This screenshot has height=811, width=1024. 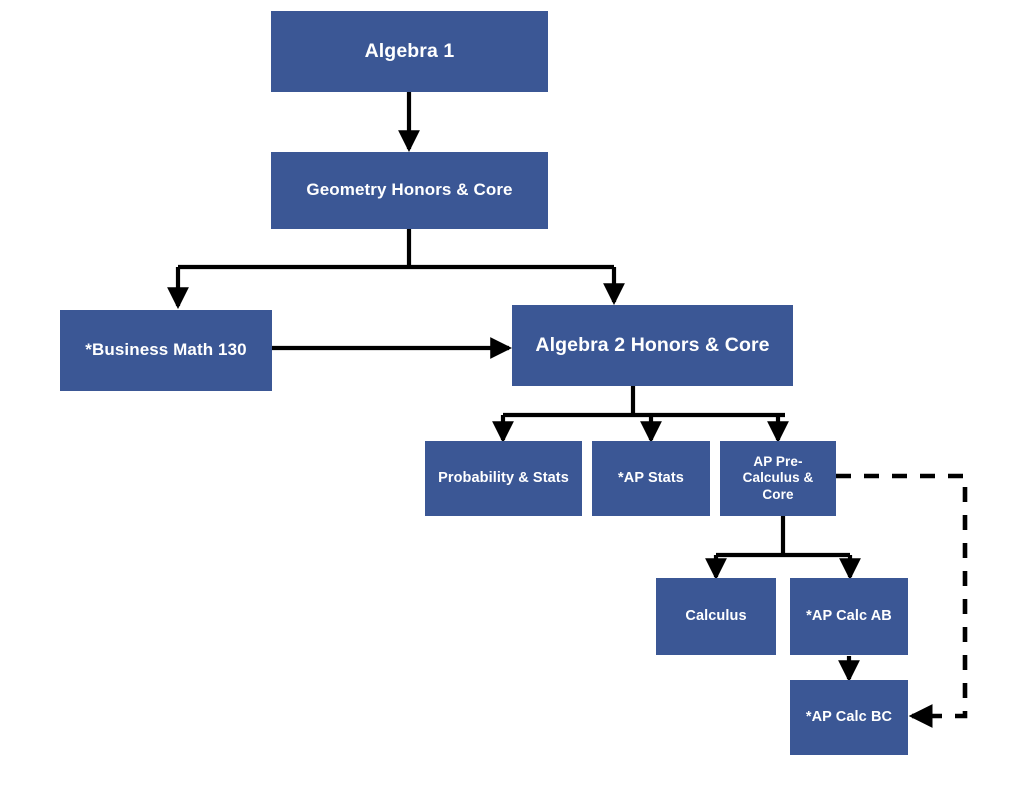 I want to click on node-ap-stats-label: *AP Stats, so click(x=651, y=477).